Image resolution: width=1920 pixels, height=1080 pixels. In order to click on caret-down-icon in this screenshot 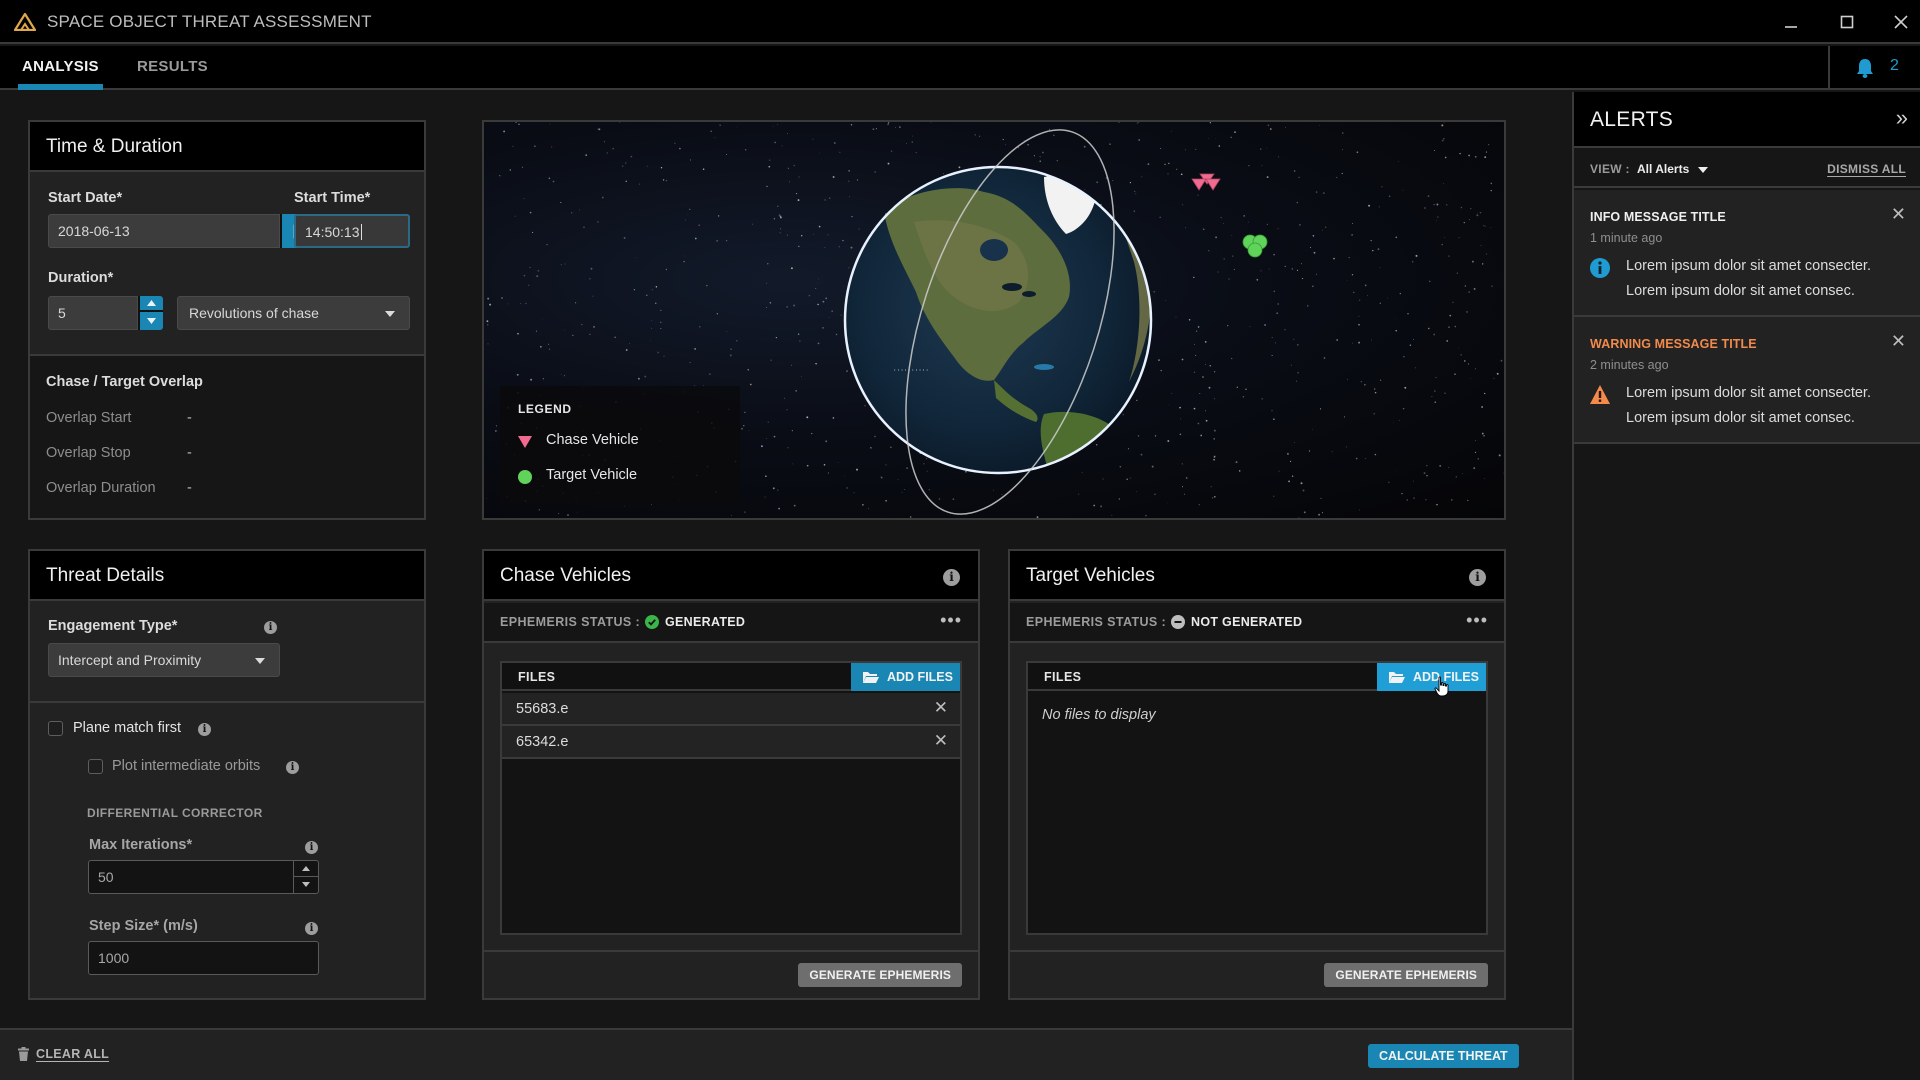, I will do `click(306, 884)`.